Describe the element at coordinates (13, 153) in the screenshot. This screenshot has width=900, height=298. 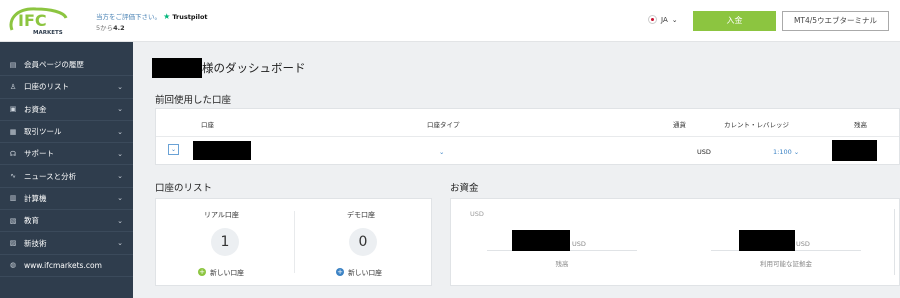
I see `headset-icon: ☊` at that location.